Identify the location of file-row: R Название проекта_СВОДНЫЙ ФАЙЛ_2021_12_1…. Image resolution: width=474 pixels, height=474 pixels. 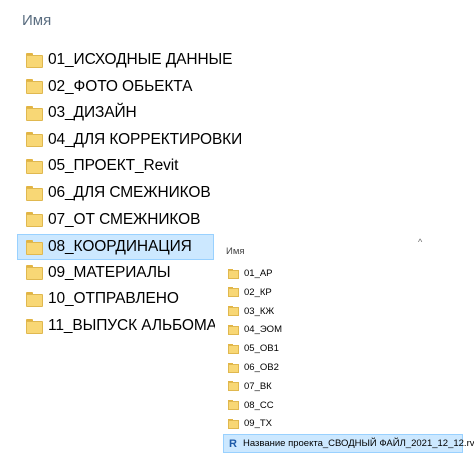
(348, 444).